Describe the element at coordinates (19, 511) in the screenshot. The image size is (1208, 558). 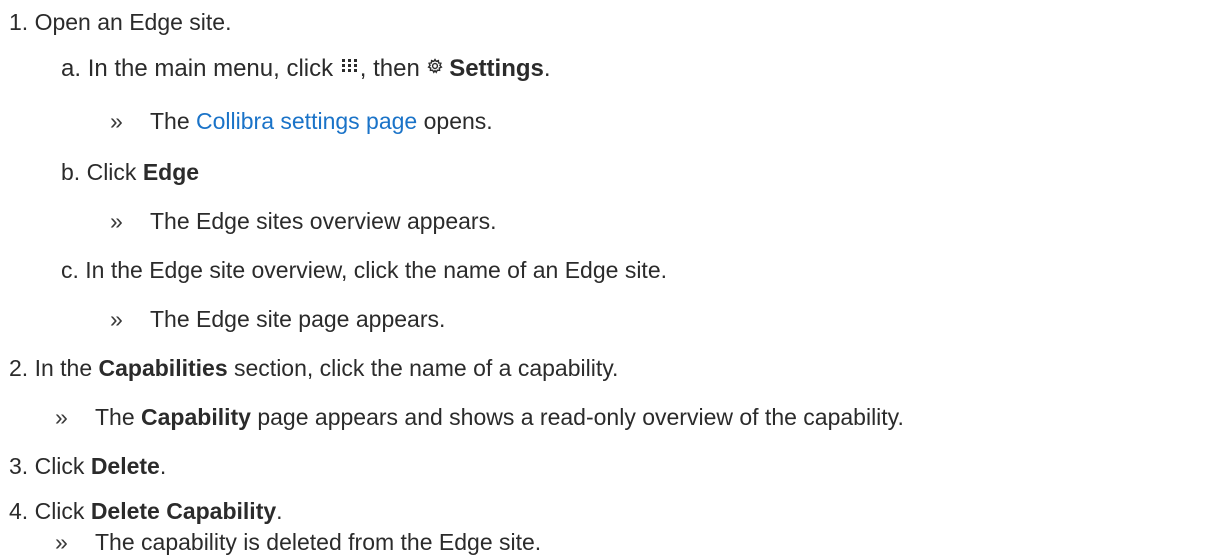
I see `step-number: 4.` at that location.